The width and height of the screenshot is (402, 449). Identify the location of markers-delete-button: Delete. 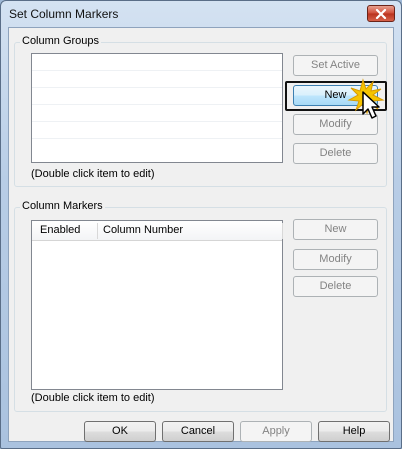
(335, 286).